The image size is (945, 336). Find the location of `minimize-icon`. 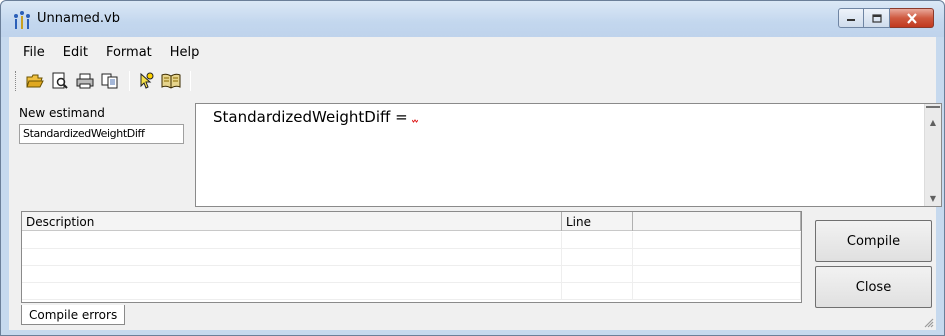

minimize-icon is located at coordinates (851, 20).